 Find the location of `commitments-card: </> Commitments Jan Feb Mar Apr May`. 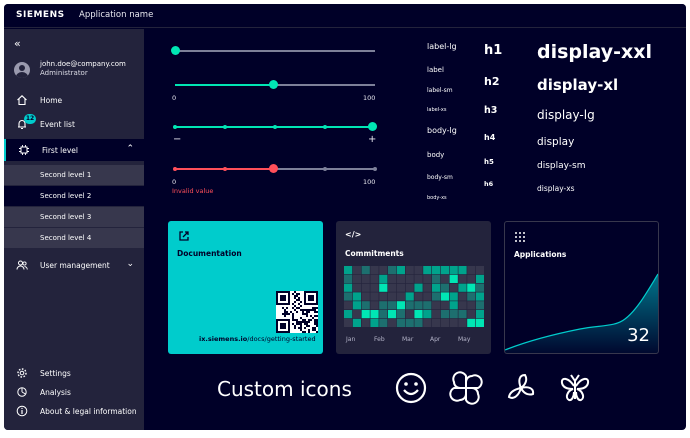

commitments-card: </> Commitments Jan Feb Mar Apr May is located at coordinates (413, 287).